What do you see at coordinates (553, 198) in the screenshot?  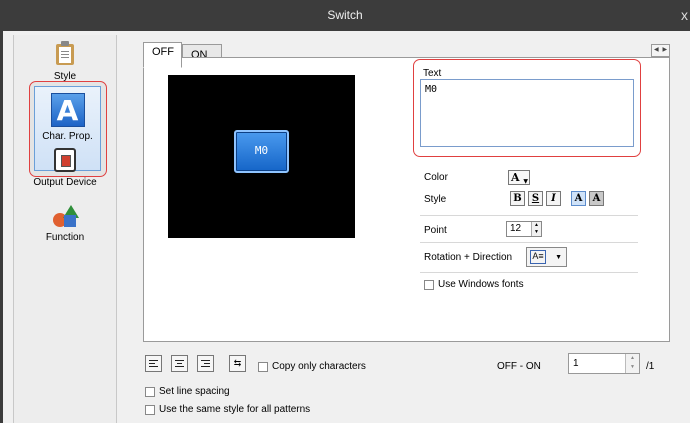 I see `italic-button: I` at bounding box center [553, 198].